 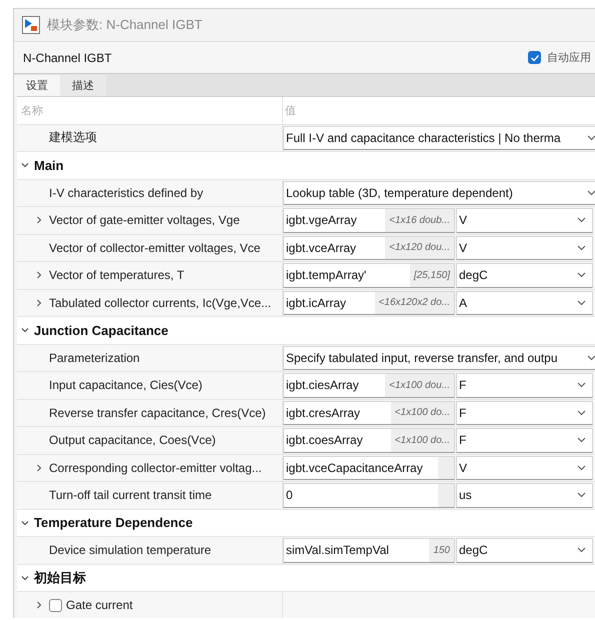 What do you see at coordinates (369, 275) in the screenshot?
I see `expression-field: igbt.tempArray' [25,150]` at bounding box center [369, 275].